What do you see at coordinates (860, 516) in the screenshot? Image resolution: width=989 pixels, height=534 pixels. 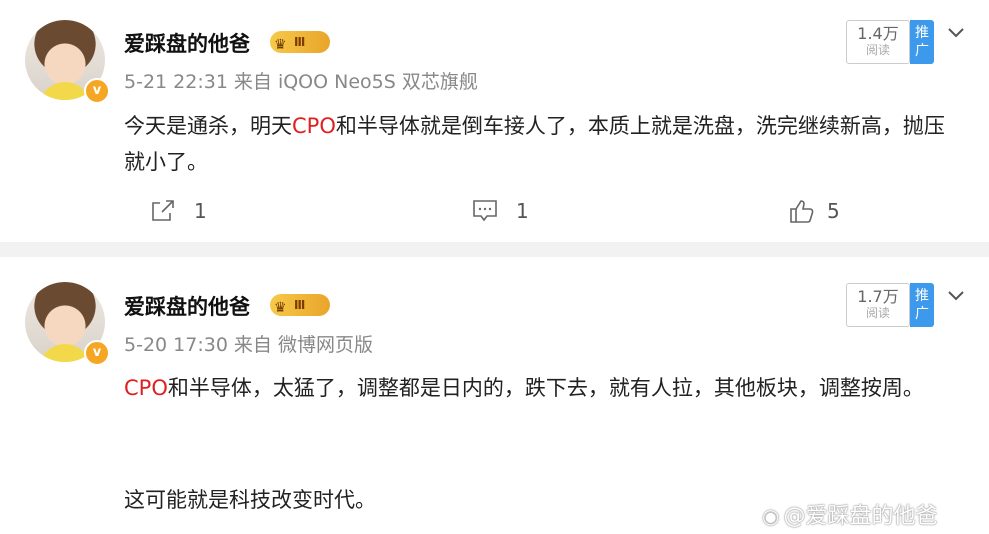 I see `watermark-text: @爱踩盘的他爸` at bounding box center [860, 516].